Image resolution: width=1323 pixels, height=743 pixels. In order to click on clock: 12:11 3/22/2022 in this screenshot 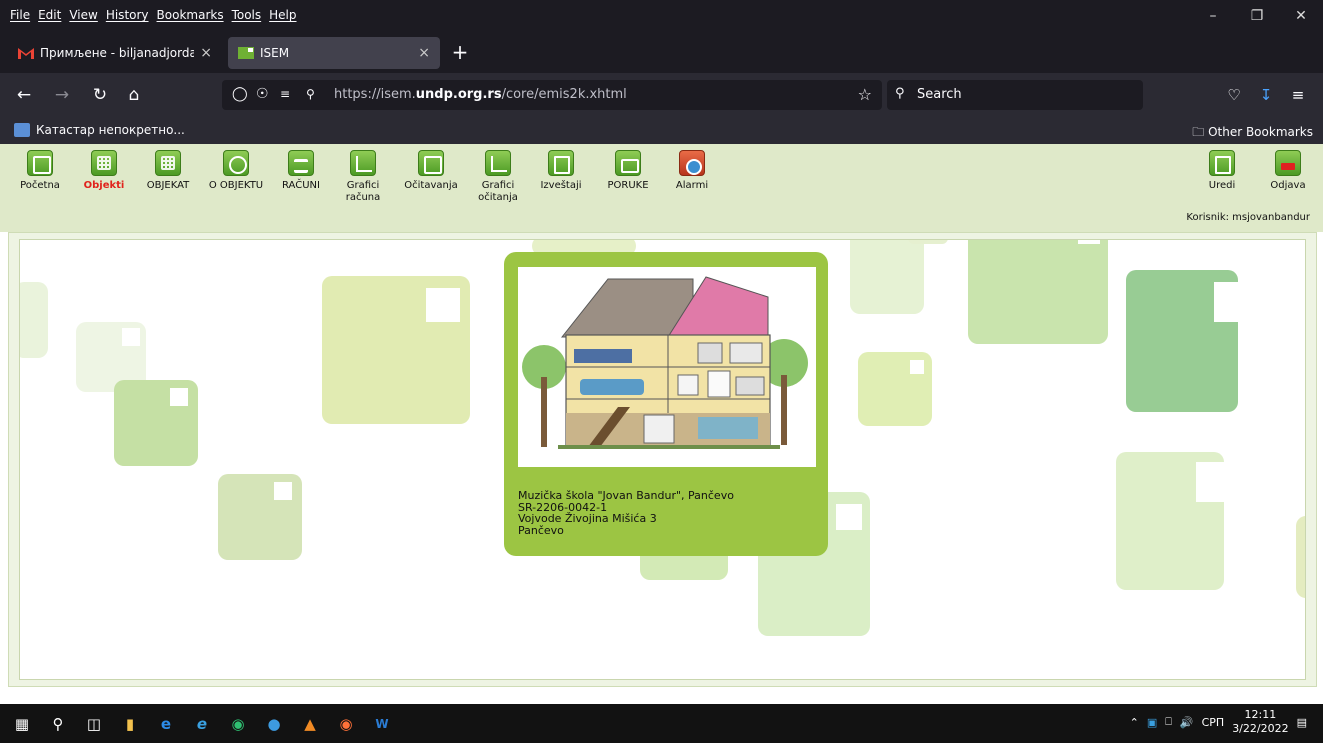, I will do `click(1260, 722)`.